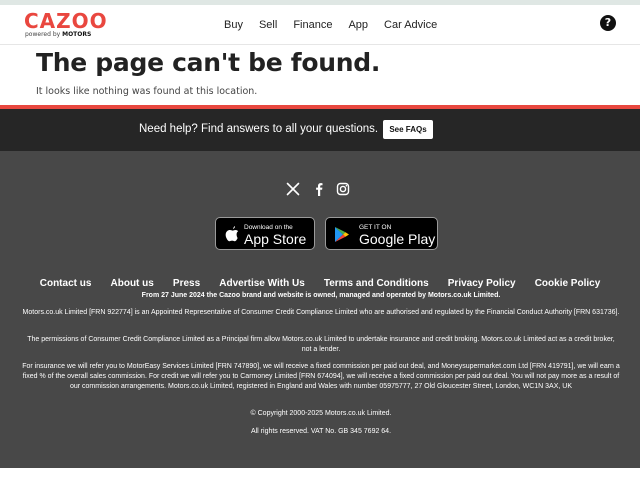 The image size is (640, 480). Describe the element at coordinates (293, 189) in the screenshot. I see `x-twitter-icon` at that location.